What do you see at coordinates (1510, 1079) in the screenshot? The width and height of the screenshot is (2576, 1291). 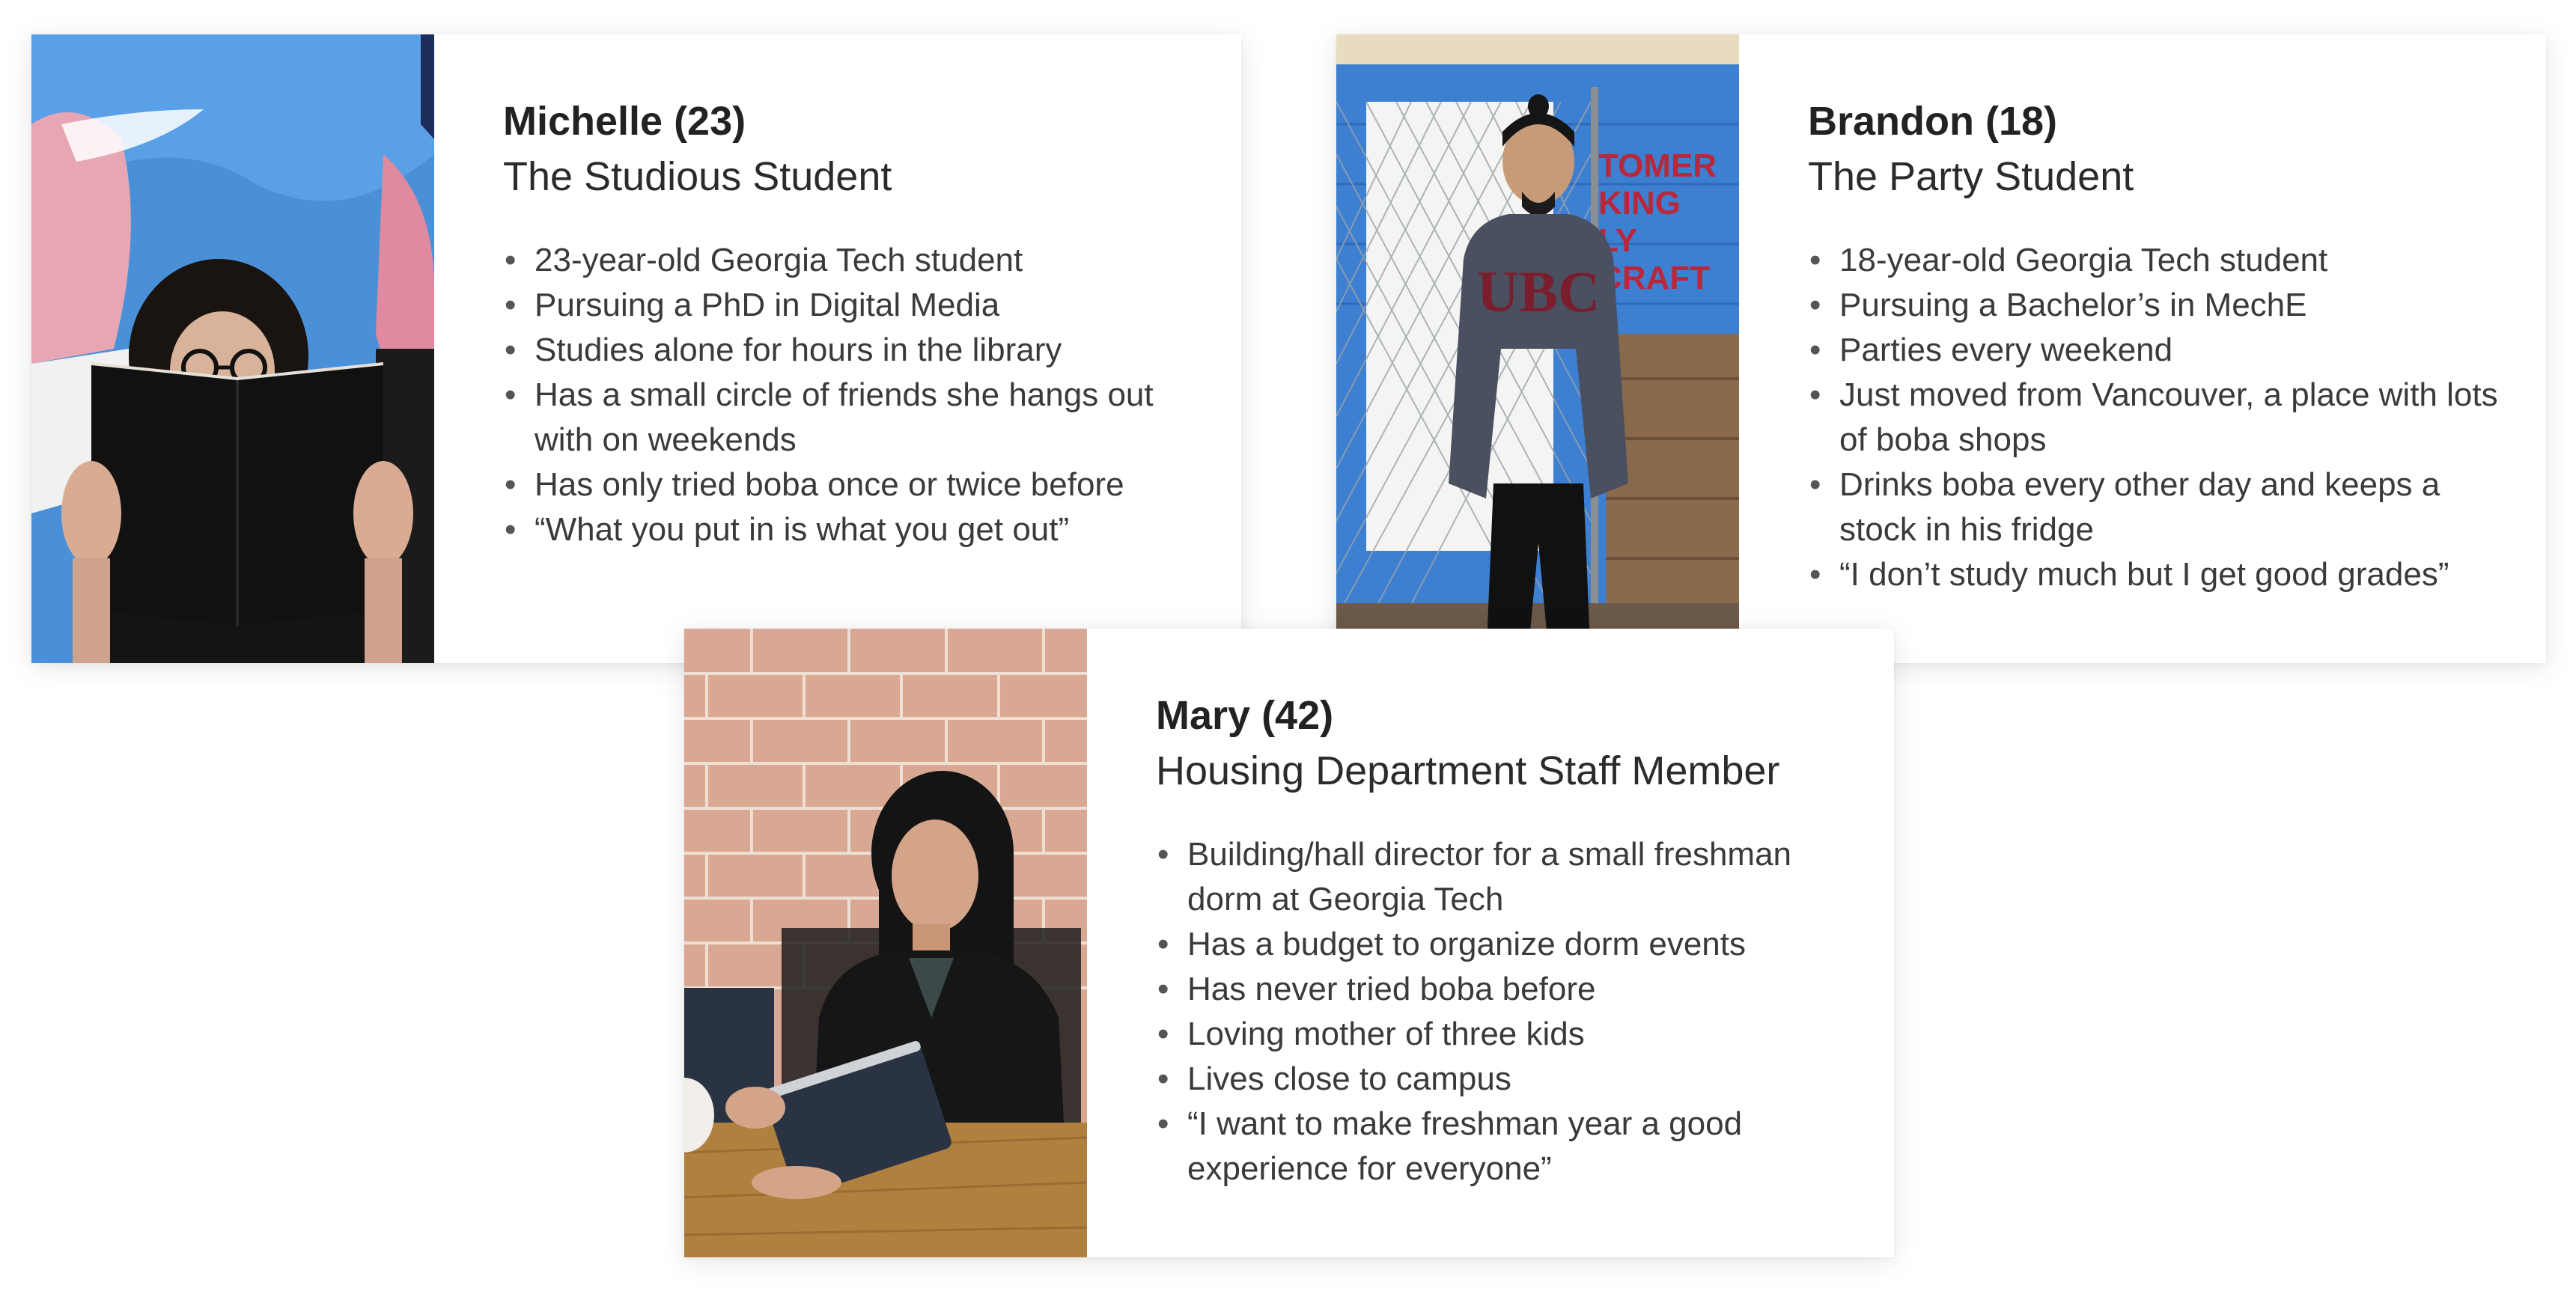 I see `trait-item: Lives close to campus` at bounding box center [1510, 1079].